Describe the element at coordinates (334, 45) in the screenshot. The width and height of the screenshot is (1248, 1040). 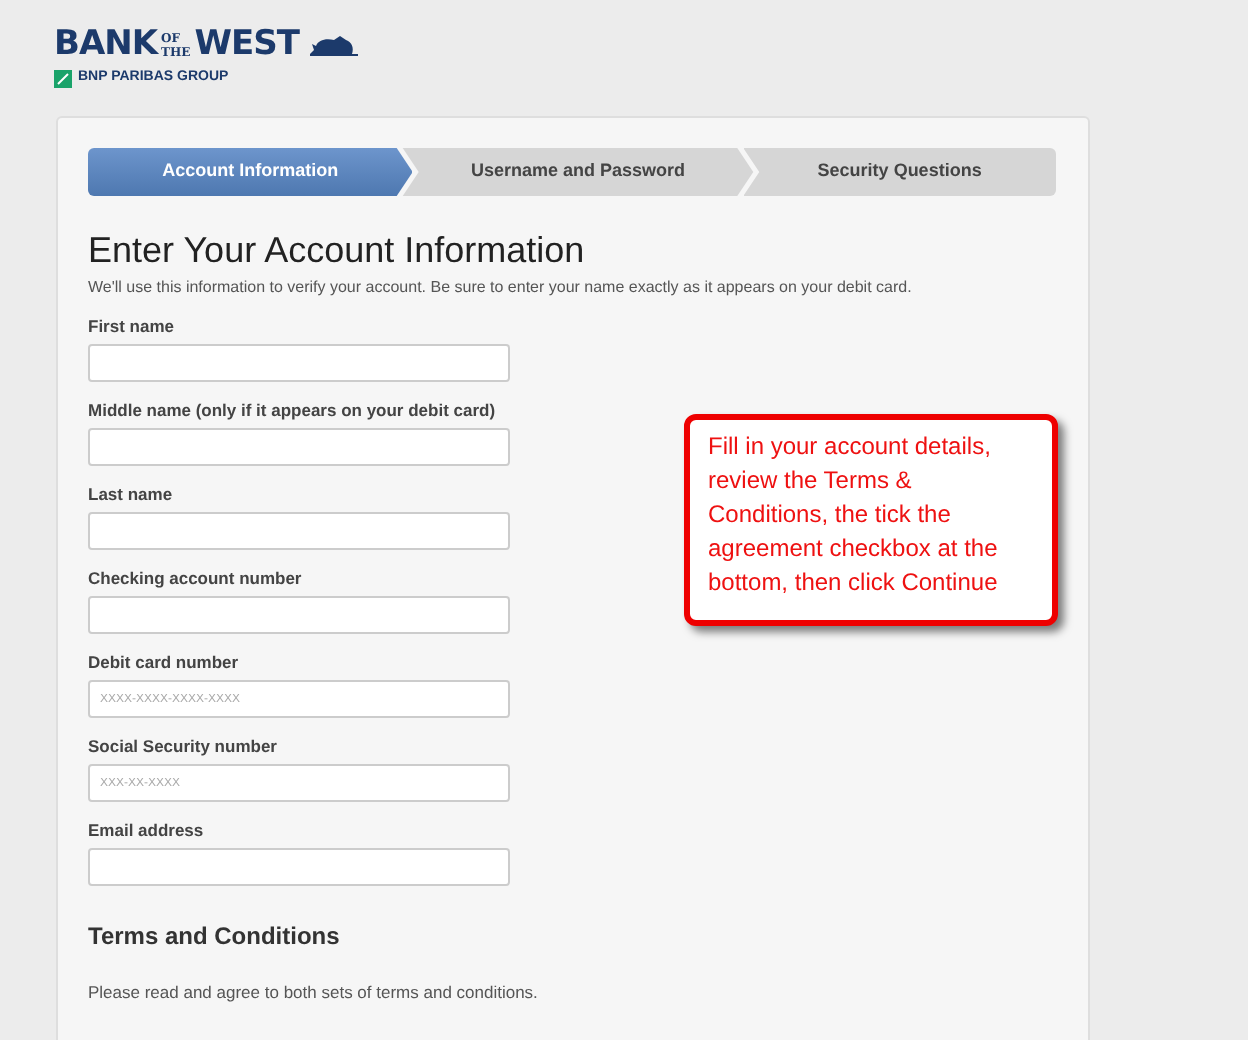
I see `bear-icon` at that location.